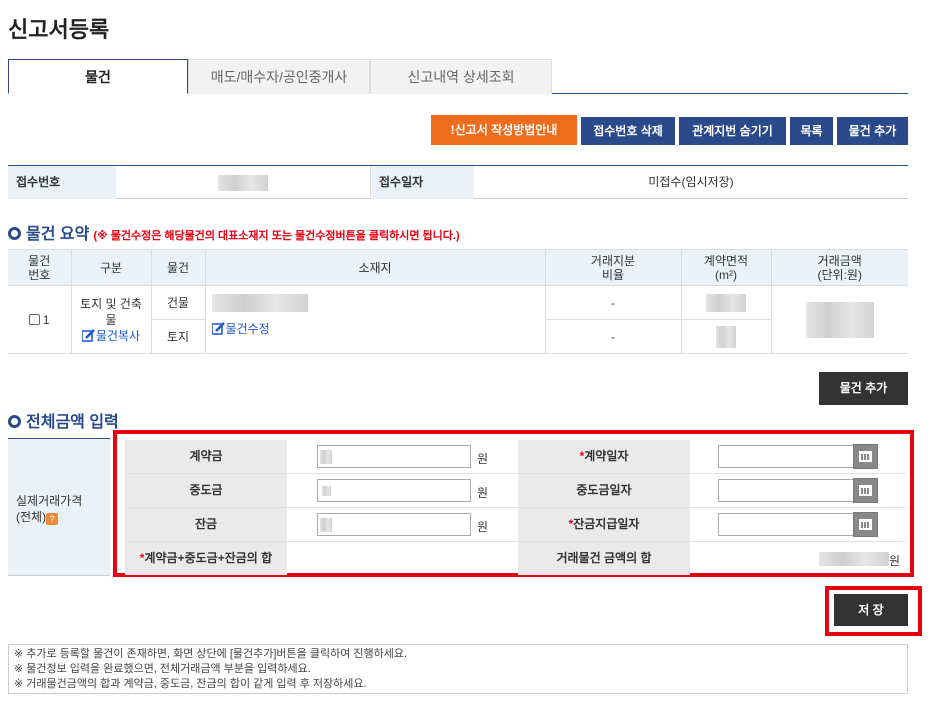  Describe the element at coordinates (613, 267) in the screenshot. I see `col-header-share: 거래지분 비율` at that location.